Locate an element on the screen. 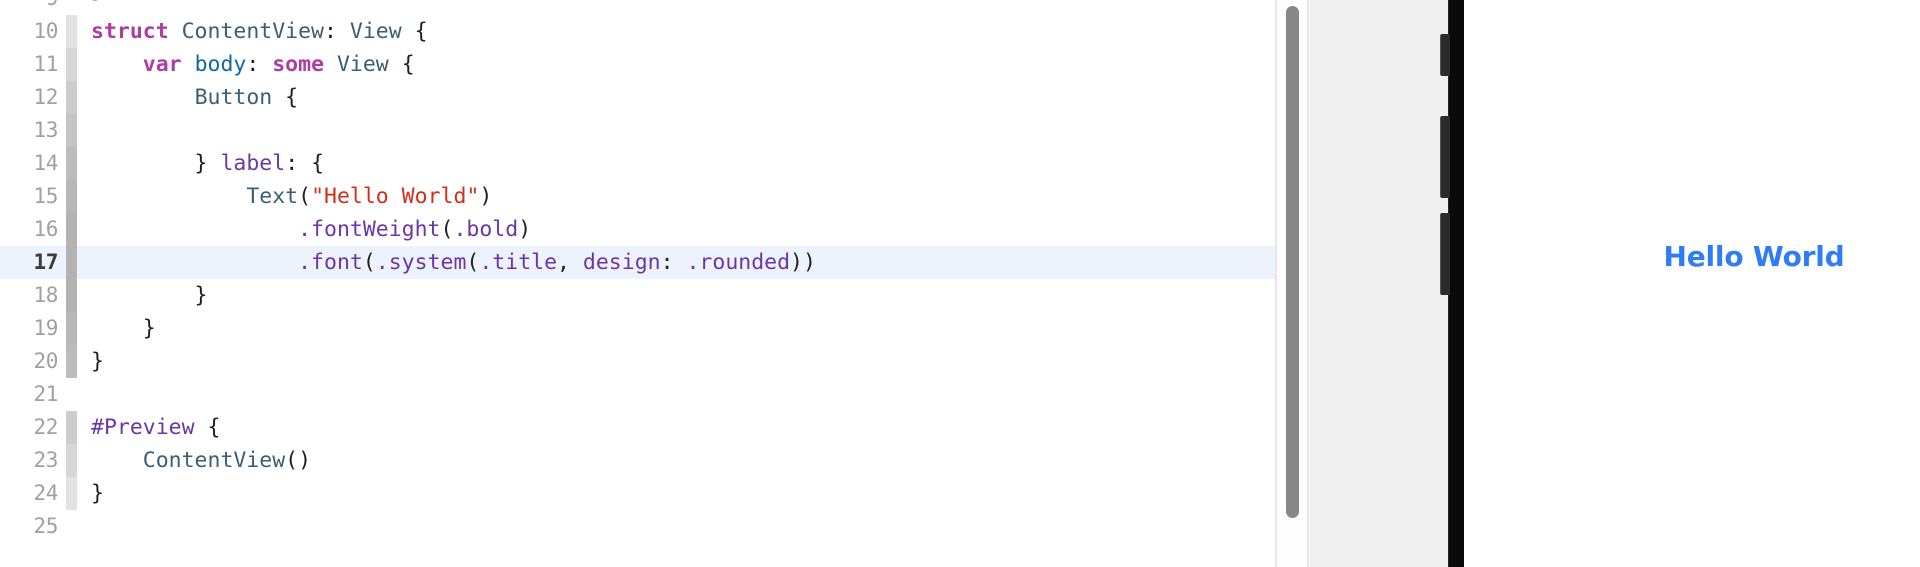  code-token: )) is located at coordinates (803, 262).